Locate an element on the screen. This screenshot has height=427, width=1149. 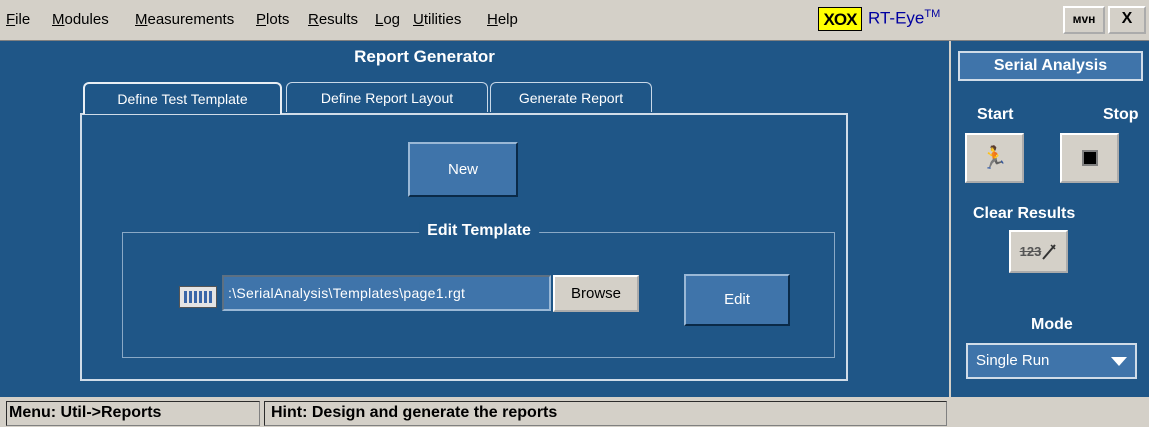
template-path-field: :\SerialAnalysis\Templates\page1.rgt is located at coordinates (386, 293).